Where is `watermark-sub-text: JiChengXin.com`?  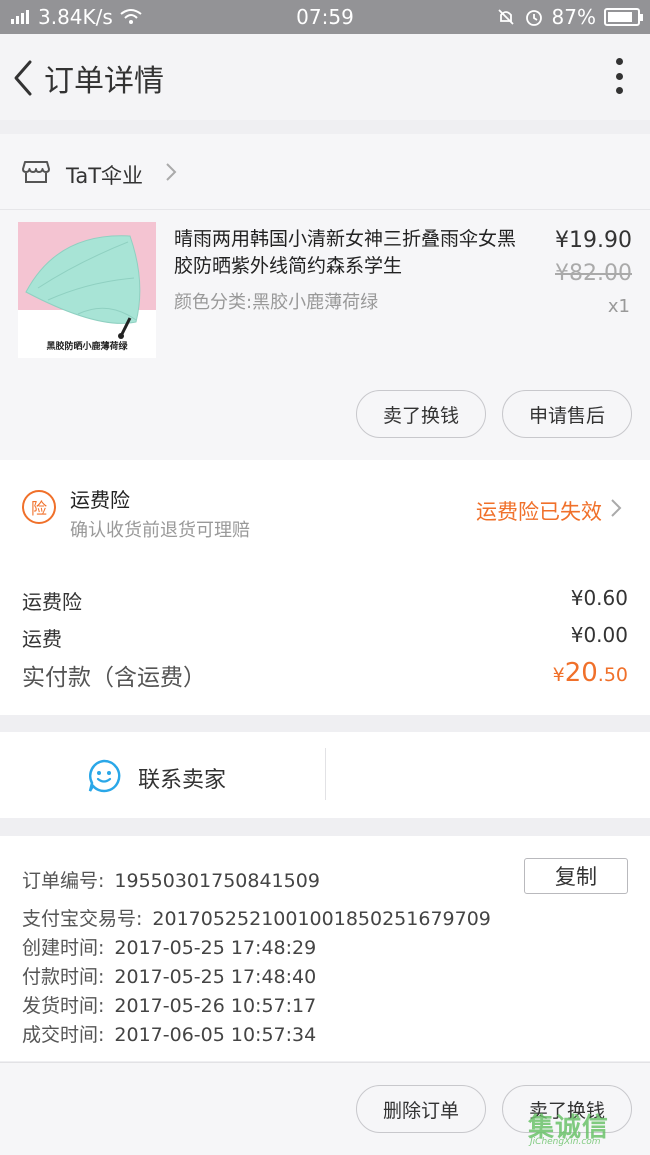
watermark-sub-text: JiChengXin.com is located at coordinates (565, 1142).